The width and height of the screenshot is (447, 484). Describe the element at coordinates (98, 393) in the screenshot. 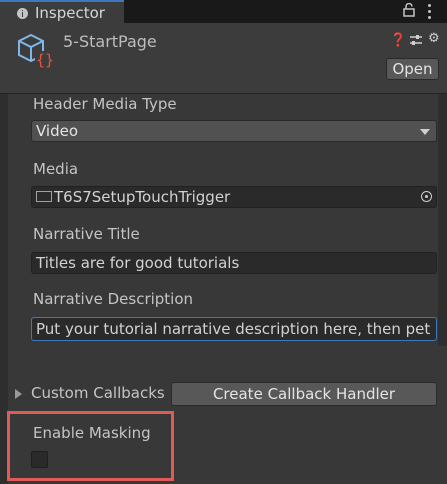

I see `custom-callbacks-label: Custom Callbacks` at that location.